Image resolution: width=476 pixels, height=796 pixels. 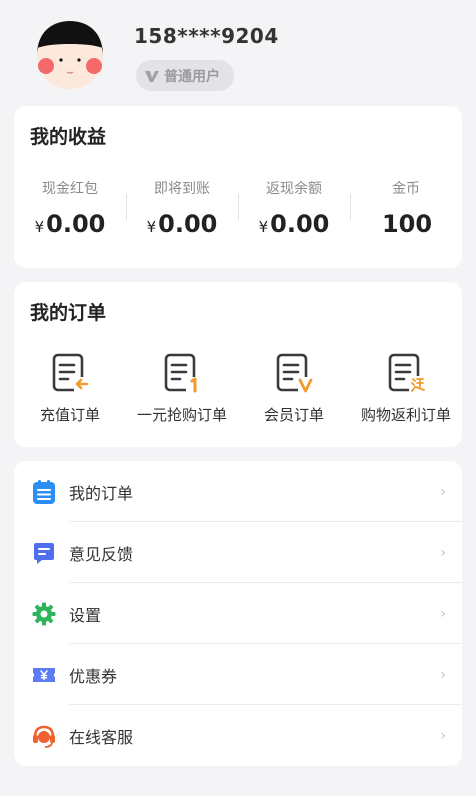 What do you see at coordinates (44, 553) in the screenshot?
I see `feedback-icon` at bounding box center [44, 553].